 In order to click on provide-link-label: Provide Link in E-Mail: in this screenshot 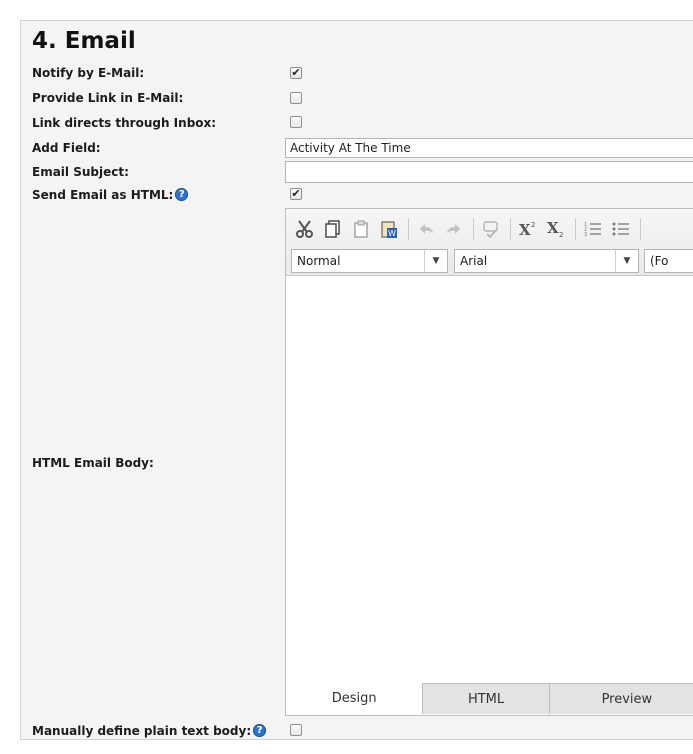, I will do `click(108, 98)`.